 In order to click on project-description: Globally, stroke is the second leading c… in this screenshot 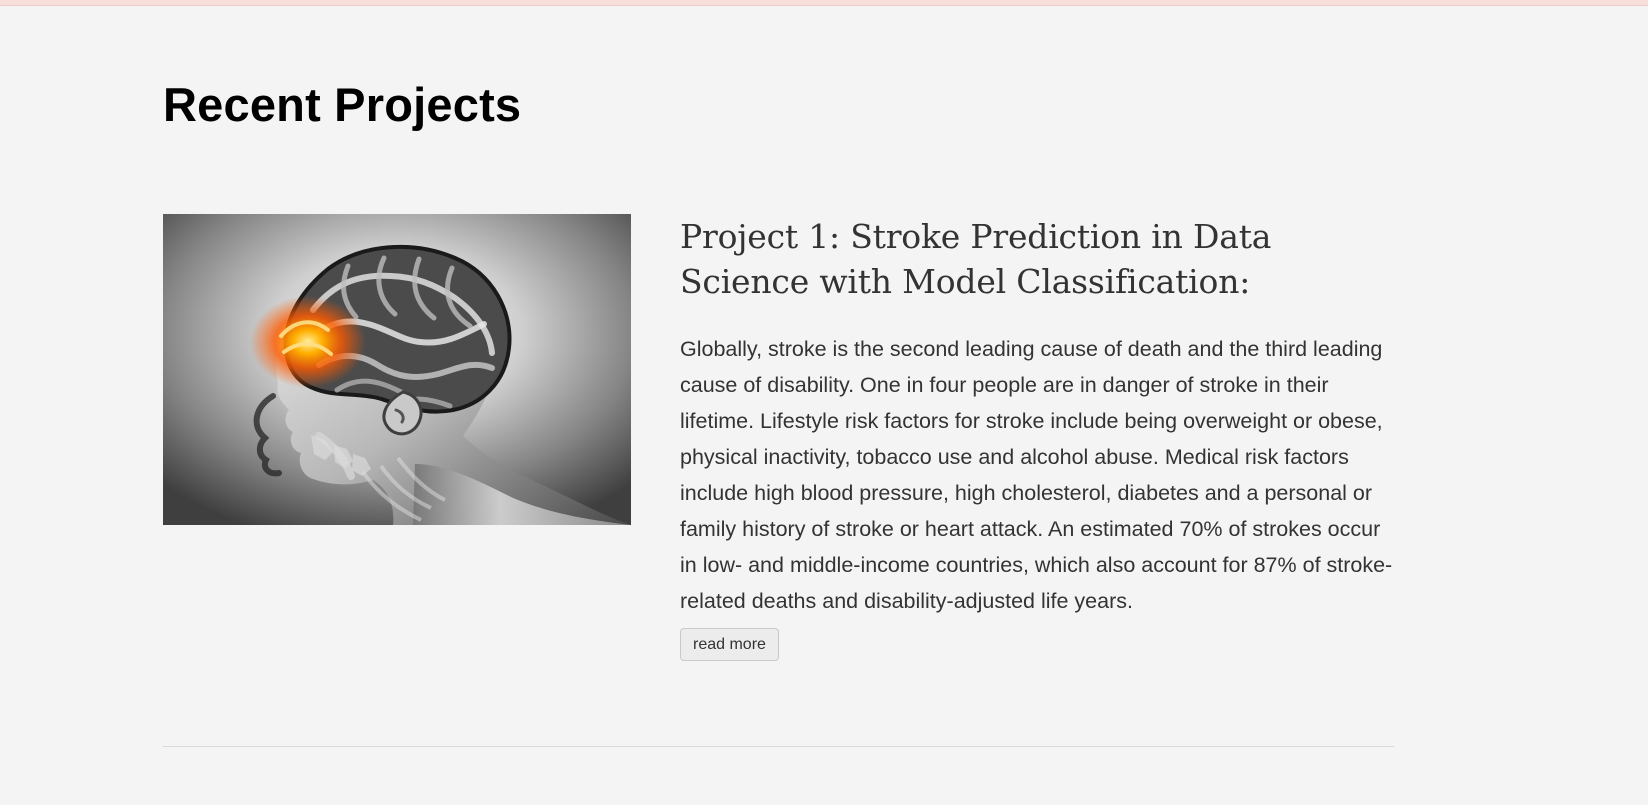, I will do `click(1036, 475)`.